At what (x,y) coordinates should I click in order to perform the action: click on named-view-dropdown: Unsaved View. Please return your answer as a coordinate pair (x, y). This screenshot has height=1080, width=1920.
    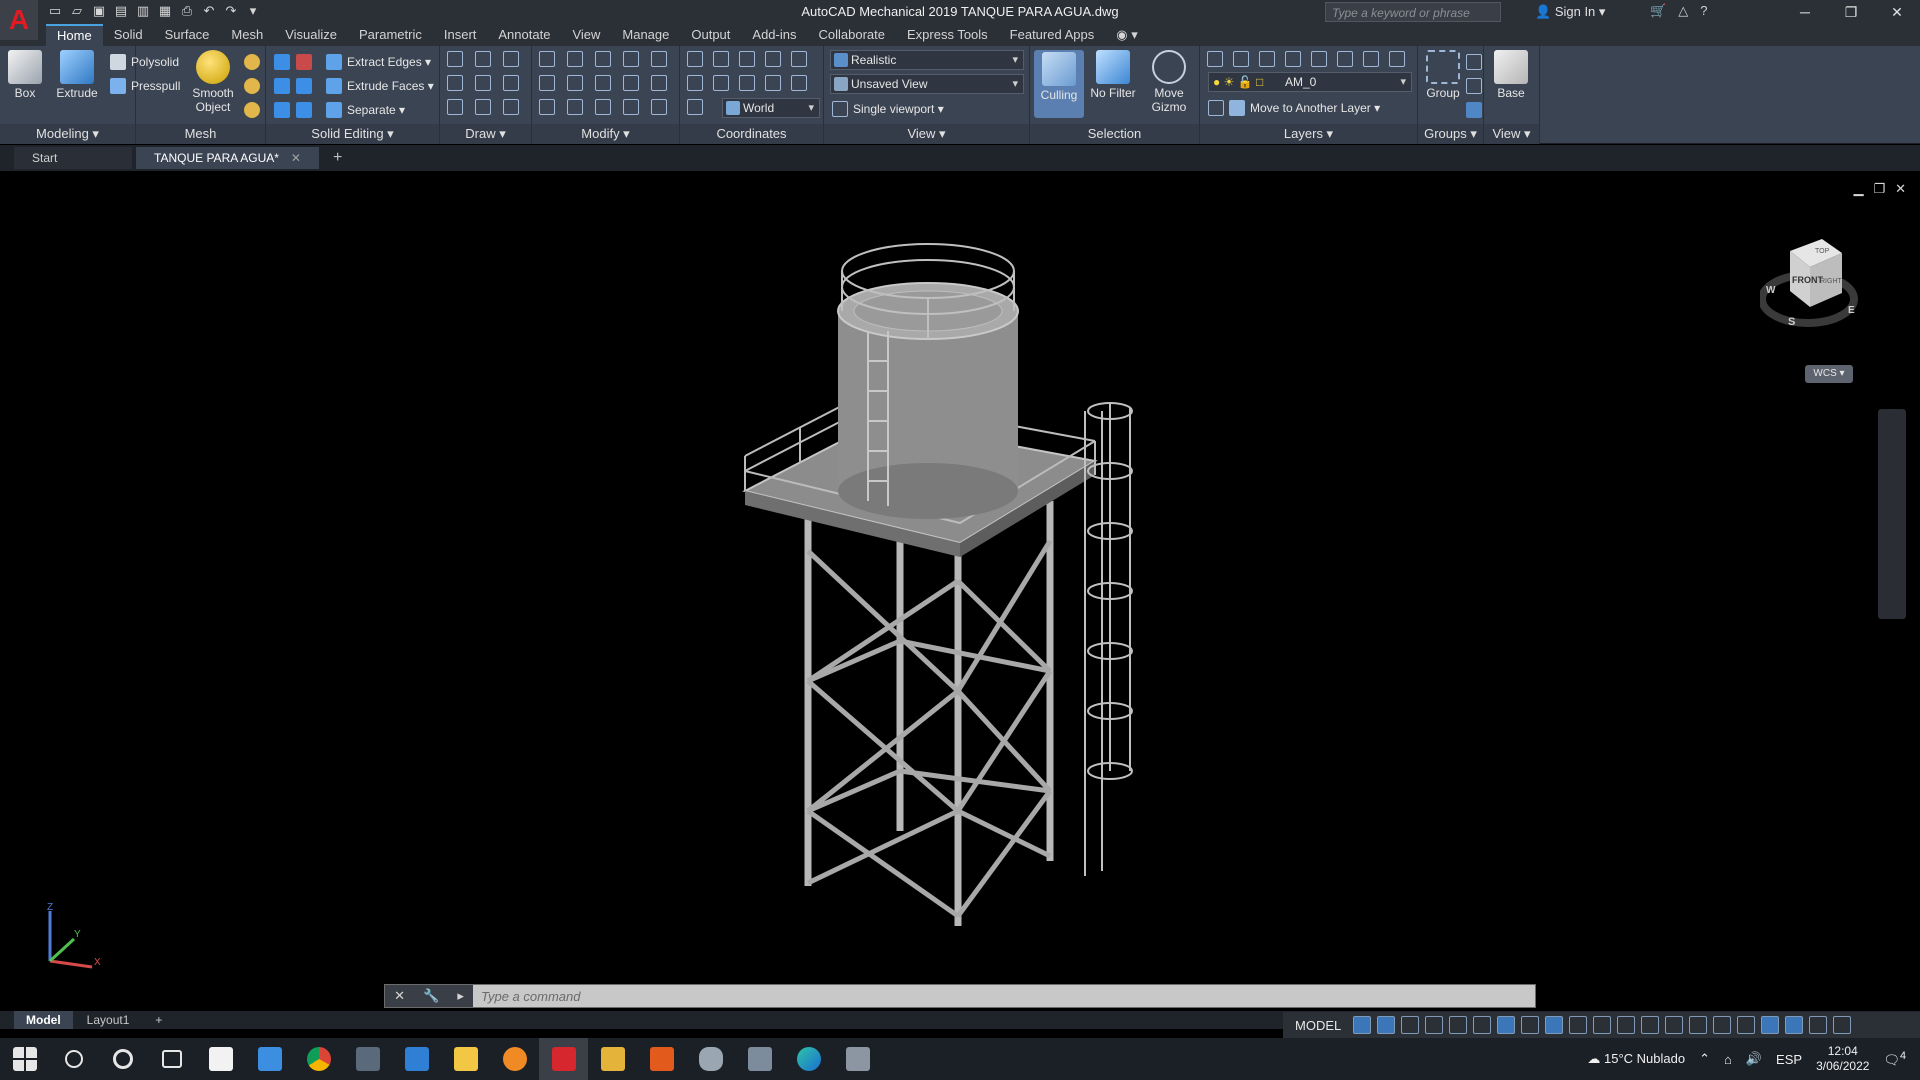
    Looking at the image, I should click on (927, 84).